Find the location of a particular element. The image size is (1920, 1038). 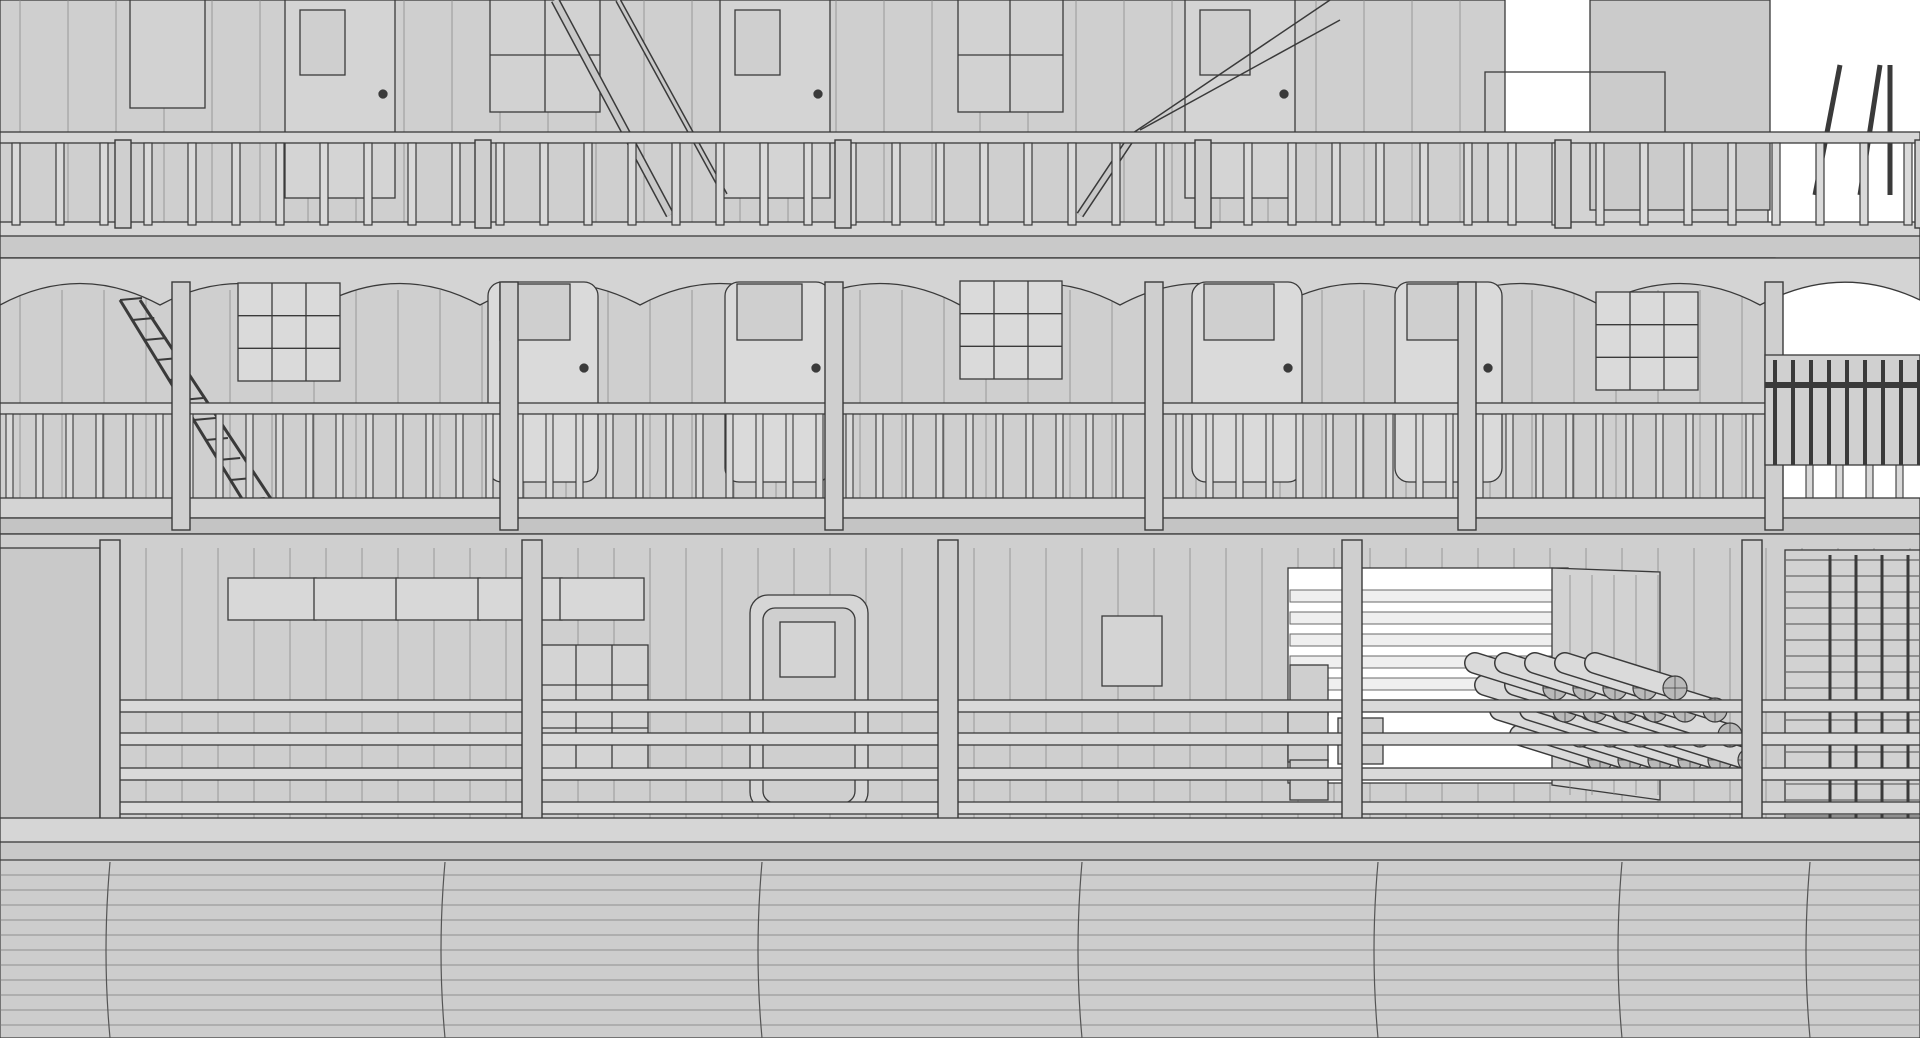

upper-door is located at coordinates (340, 99).